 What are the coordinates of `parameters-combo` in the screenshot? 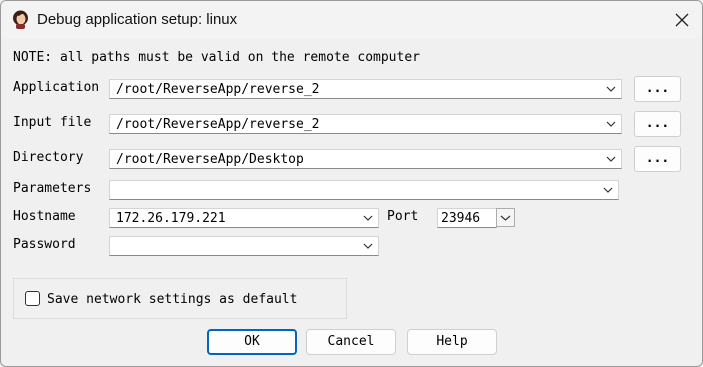 It's located at (364, 190).